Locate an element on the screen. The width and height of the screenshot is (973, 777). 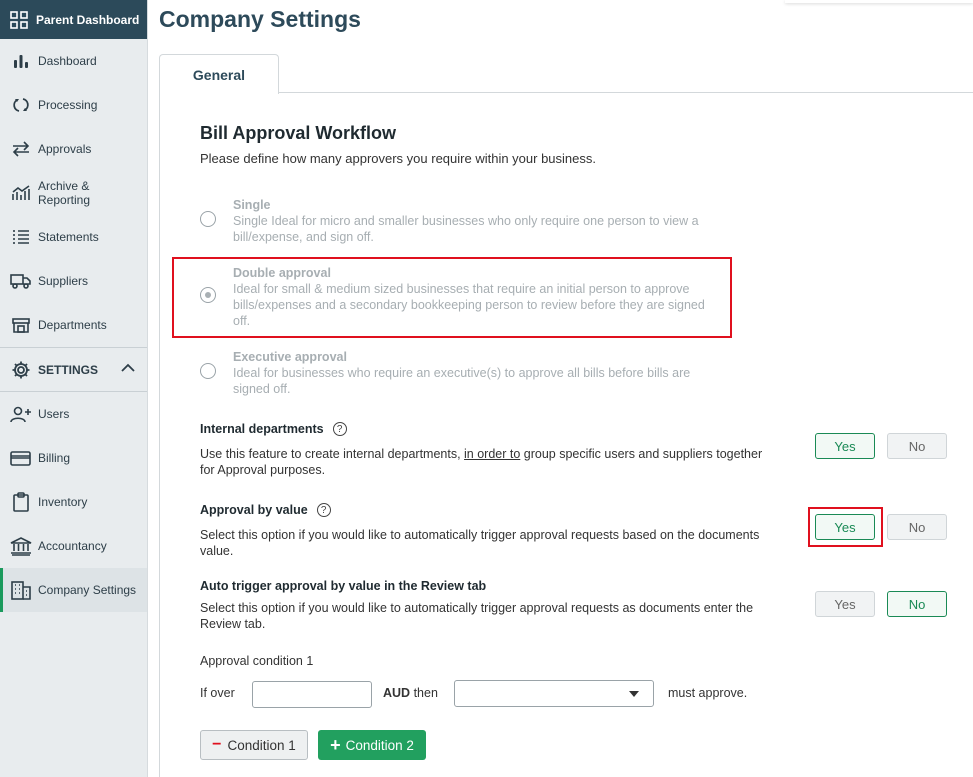
sidebar-item-archive-reporting: Archive & Reporting is located at coordinates (73, 193).